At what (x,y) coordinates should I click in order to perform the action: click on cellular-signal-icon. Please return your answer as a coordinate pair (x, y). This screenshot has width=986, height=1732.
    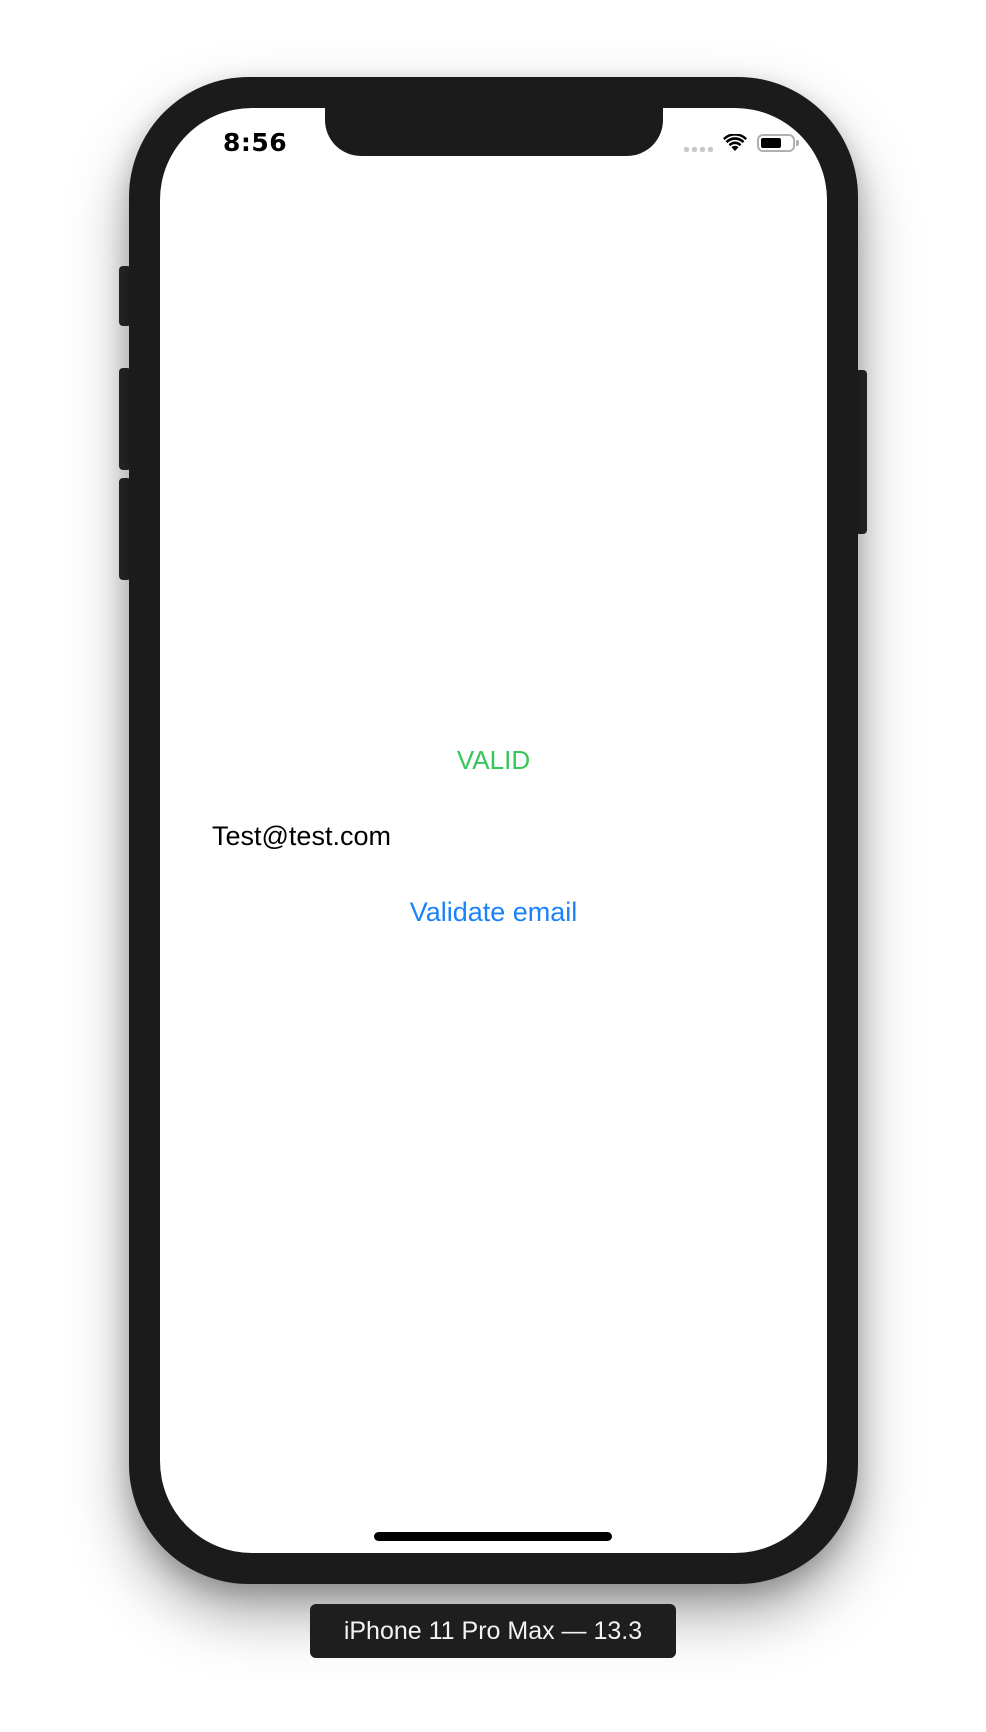
    Looking at the image, I should click on (698, 143).